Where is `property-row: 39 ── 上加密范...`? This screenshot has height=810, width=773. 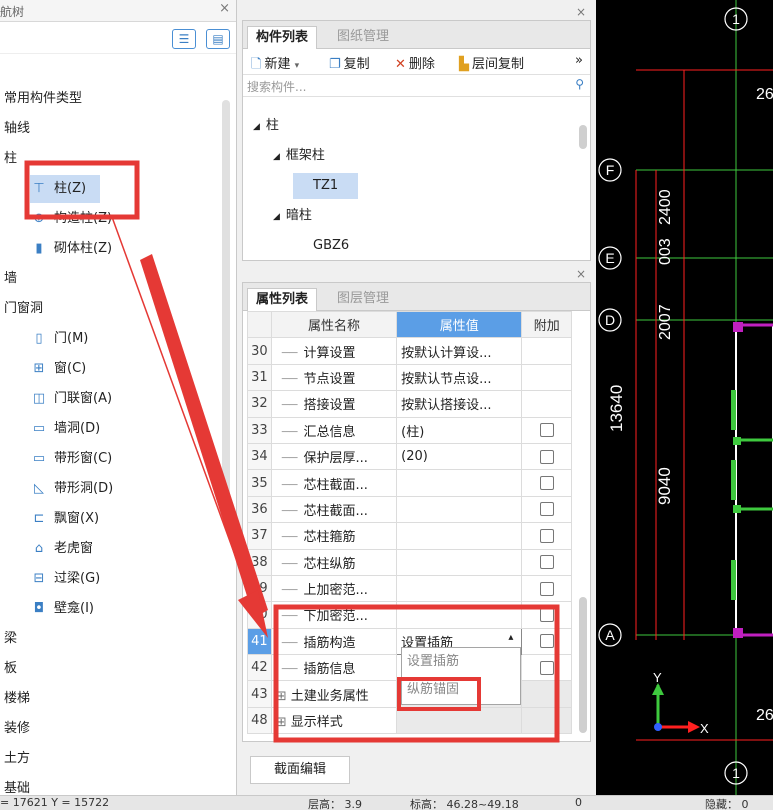 property-row: 39 ── 上加密范... is located at coordinates (409, 588).